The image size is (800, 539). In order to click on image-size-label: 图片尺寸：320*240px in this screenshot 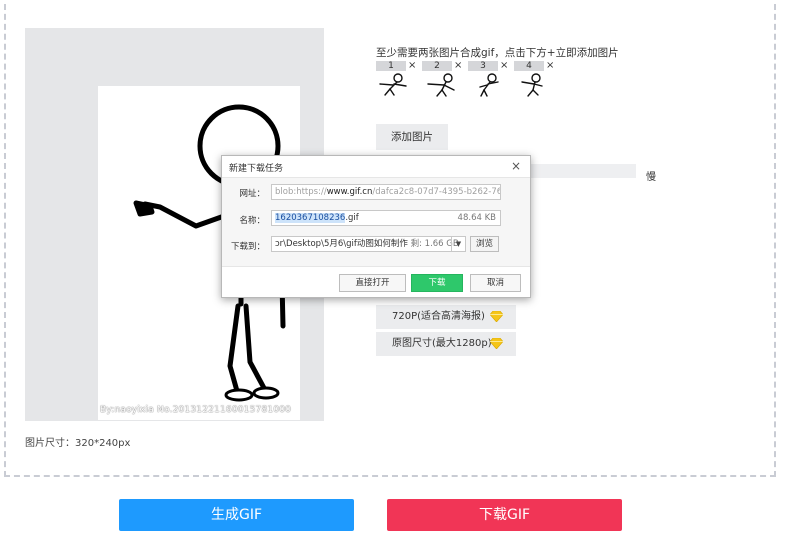, I will do `click(78, 443)`.